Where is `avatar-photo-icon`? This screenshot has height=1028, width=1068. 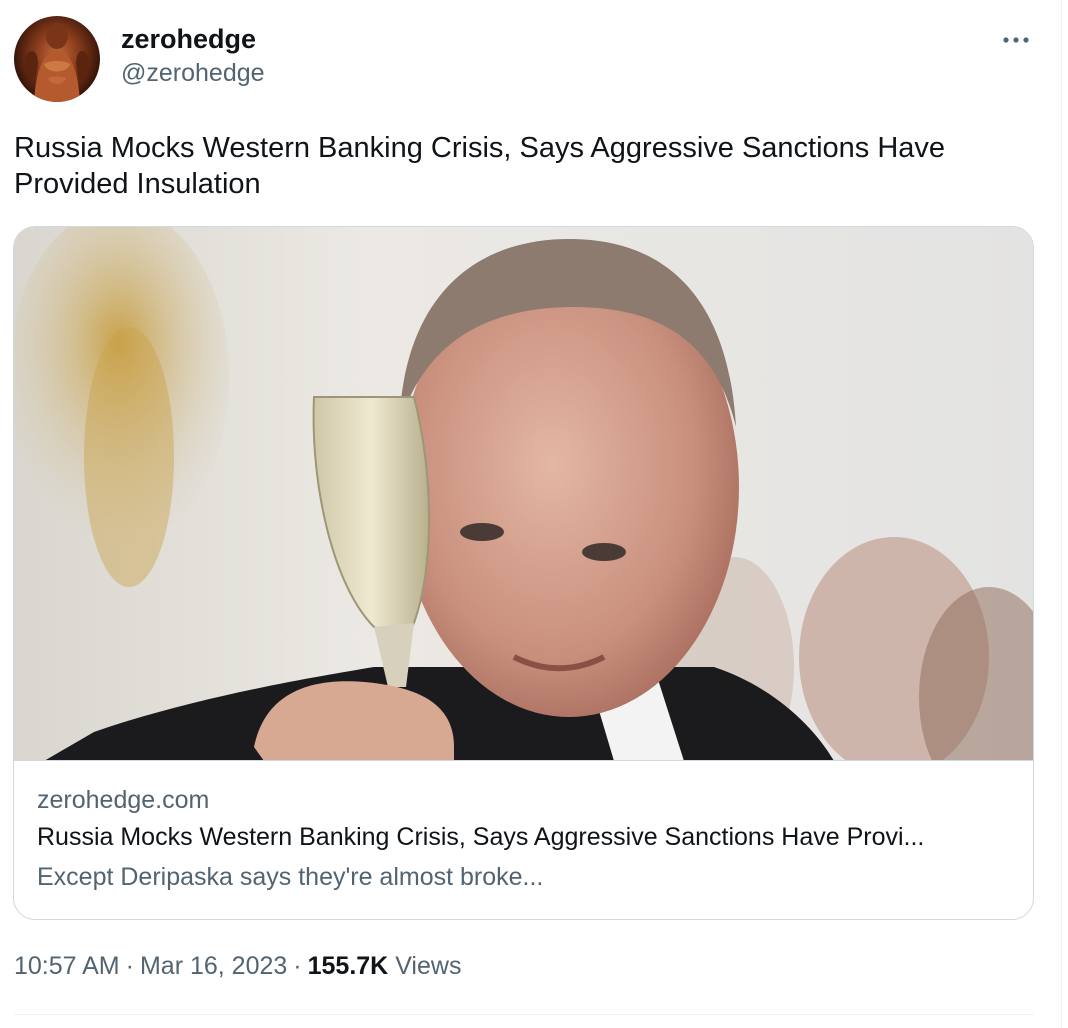
avatar-photo-icon is located at coordinates (57, 62).